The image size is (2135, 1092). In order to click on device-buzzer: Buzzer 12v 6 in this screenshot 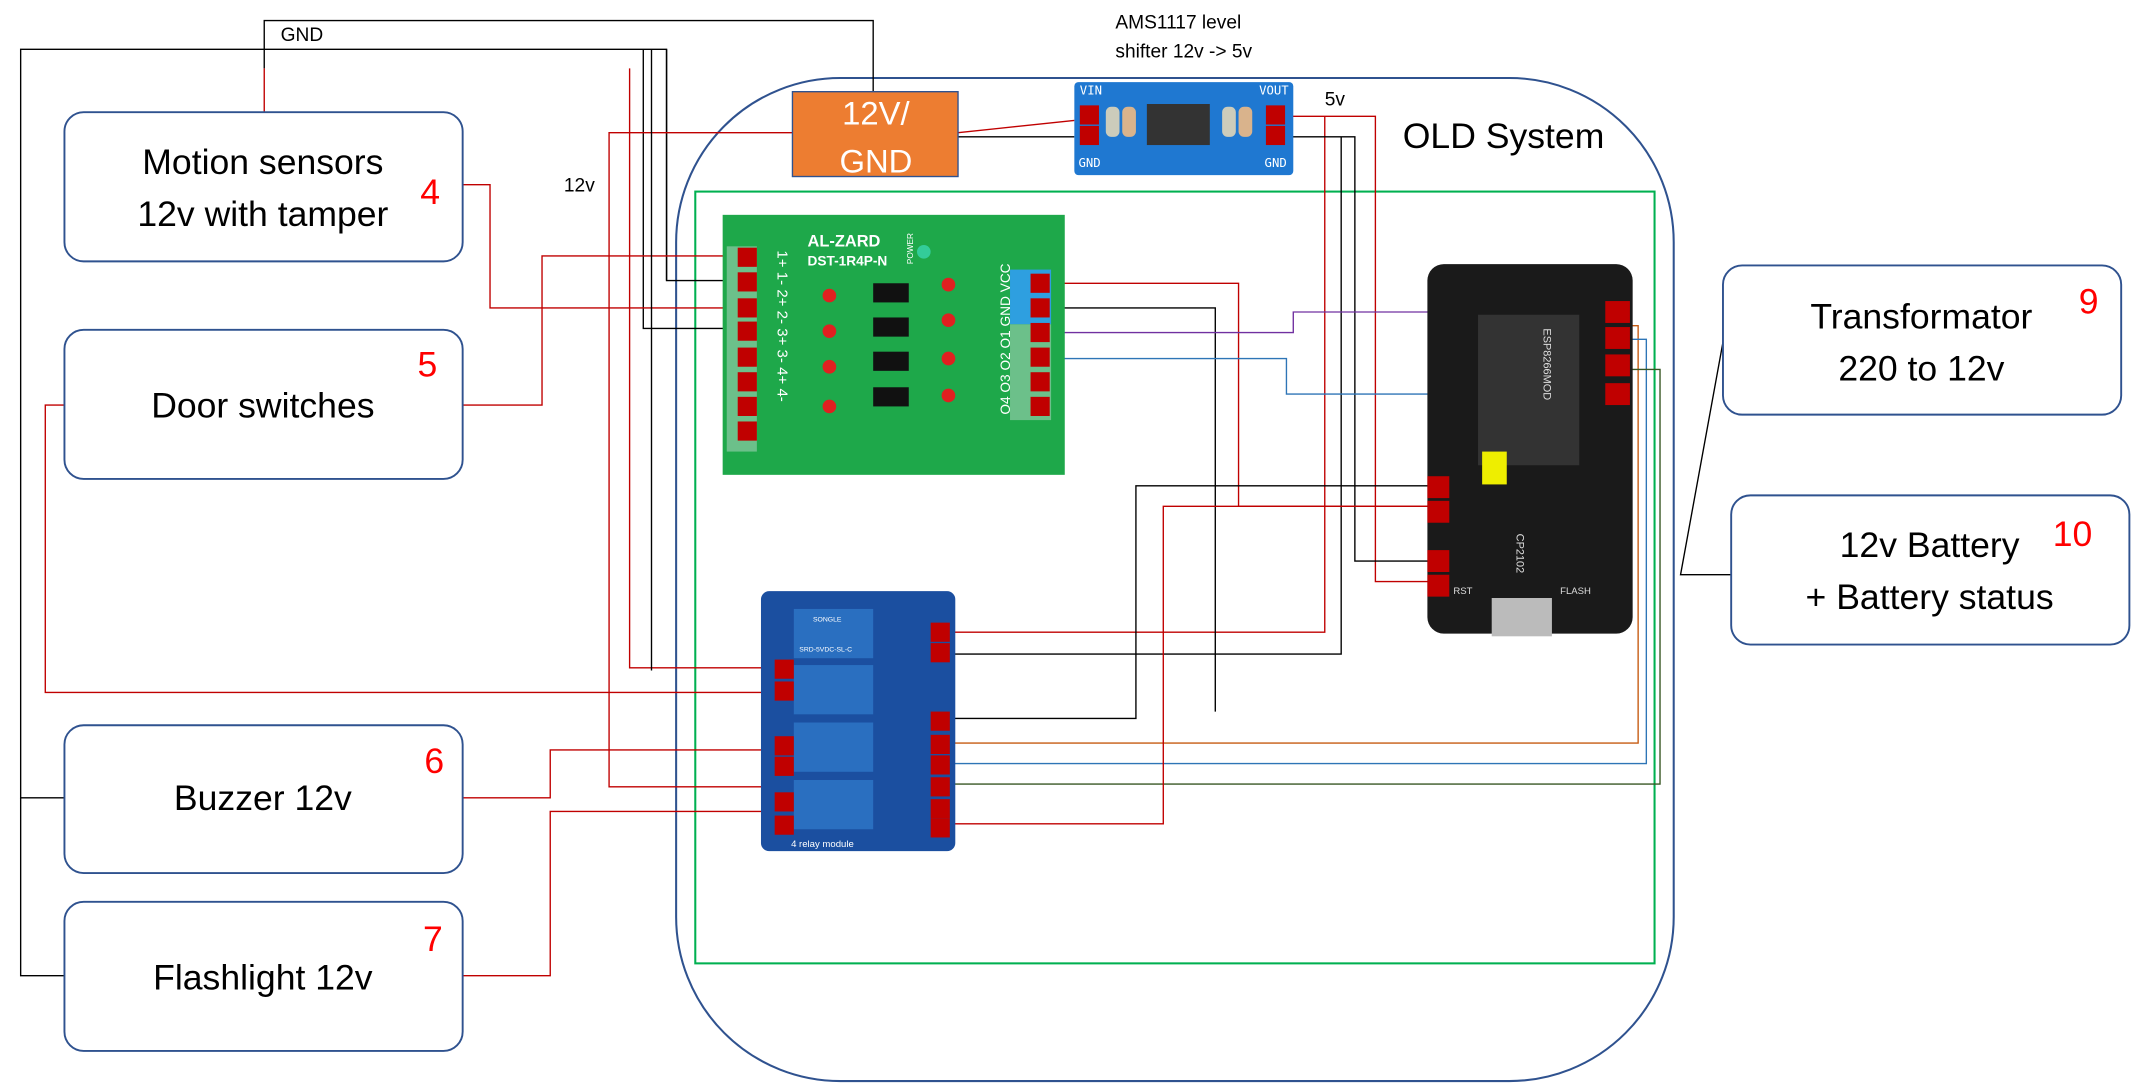, I will do `click(263, 799)`.